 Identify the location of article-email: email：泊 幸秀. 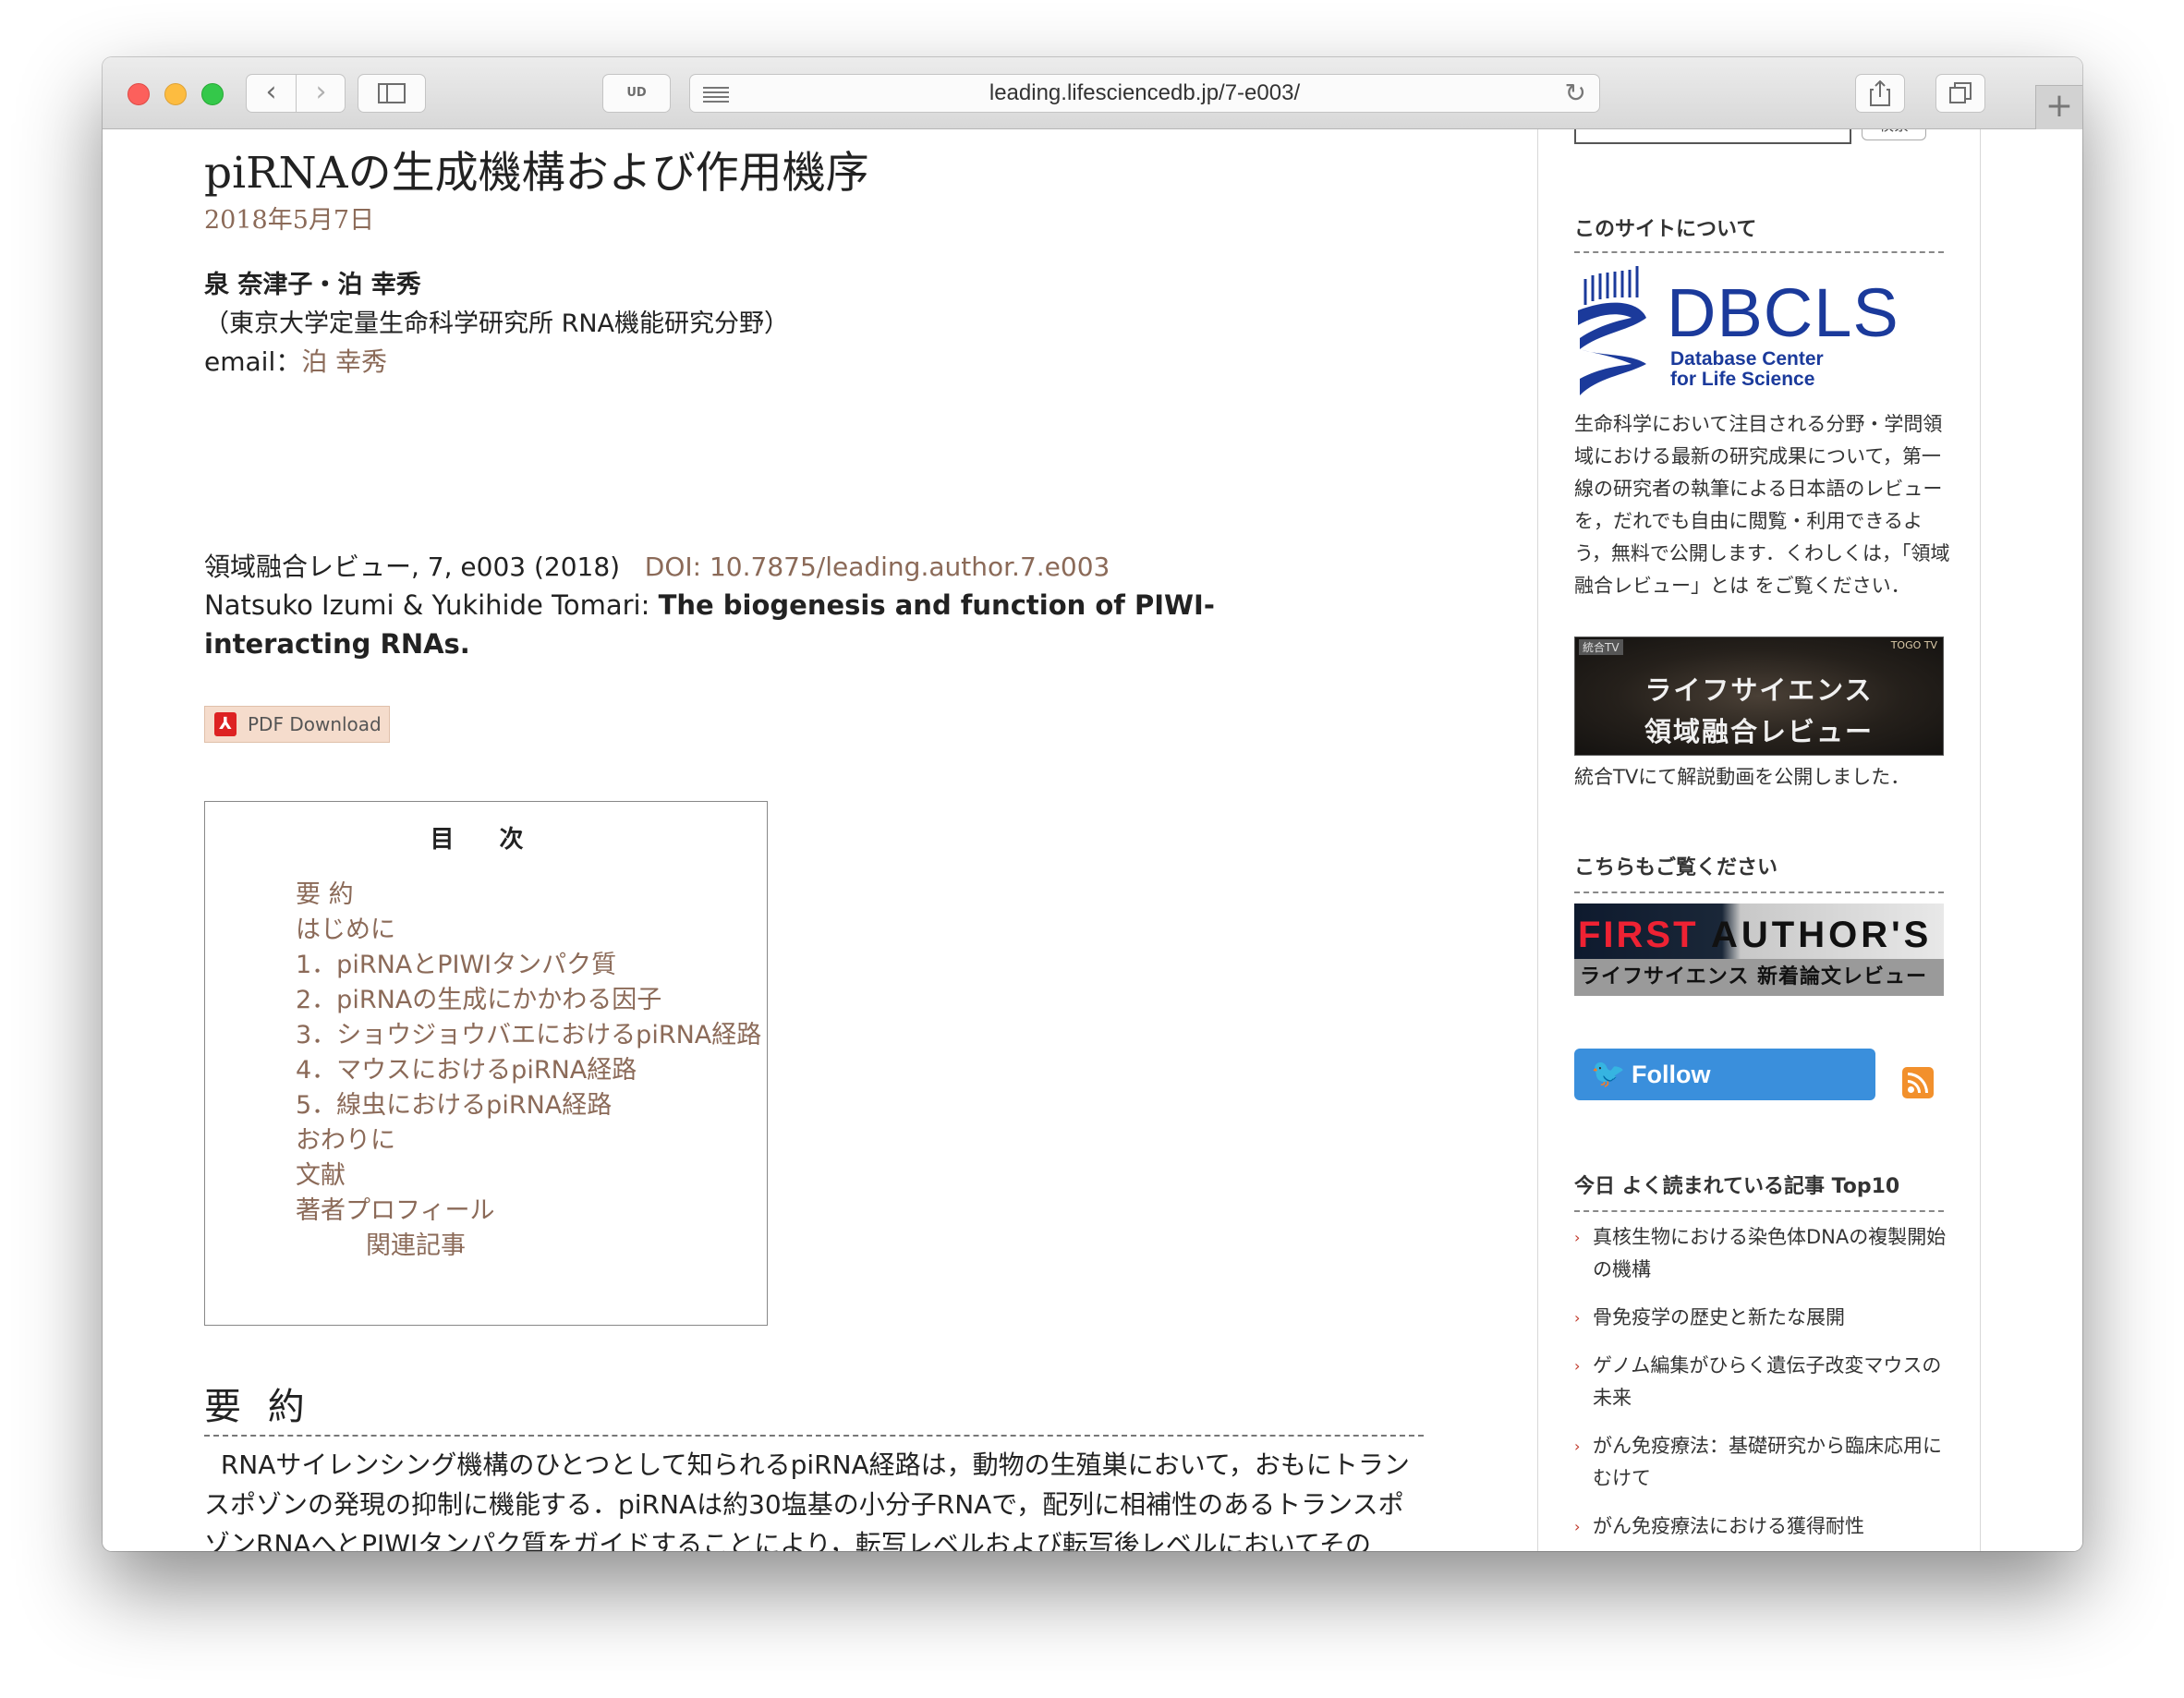
(295, 360).